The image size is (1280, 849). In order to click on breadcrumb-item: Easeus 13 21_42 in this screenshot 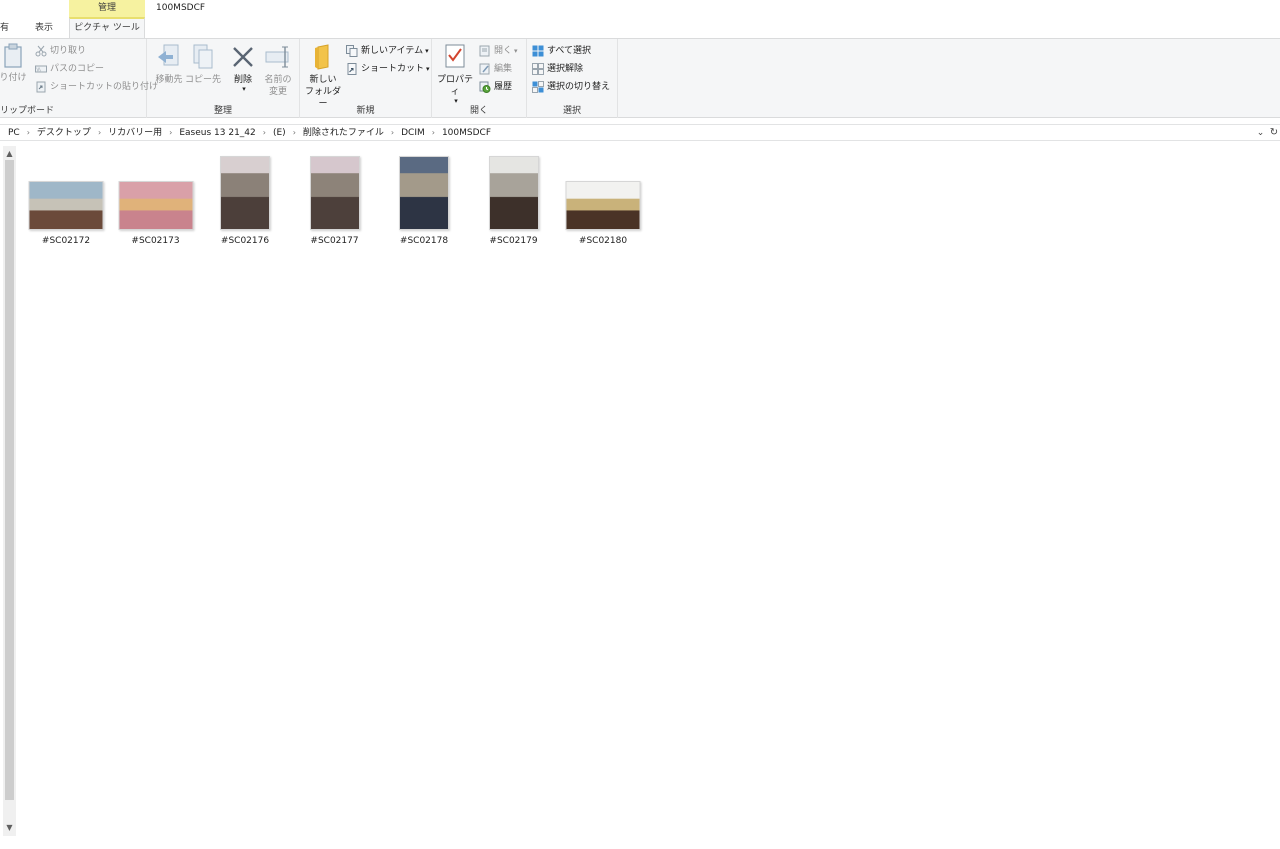, I will do `click(217, 133)`.